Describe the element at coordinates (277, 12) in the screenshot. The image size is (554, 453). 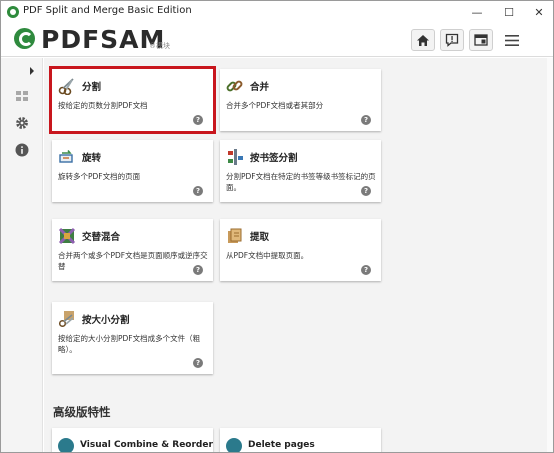
I see `title-bar: PDF Split and Merge Basic Edition — ☐ ✕` at that location.